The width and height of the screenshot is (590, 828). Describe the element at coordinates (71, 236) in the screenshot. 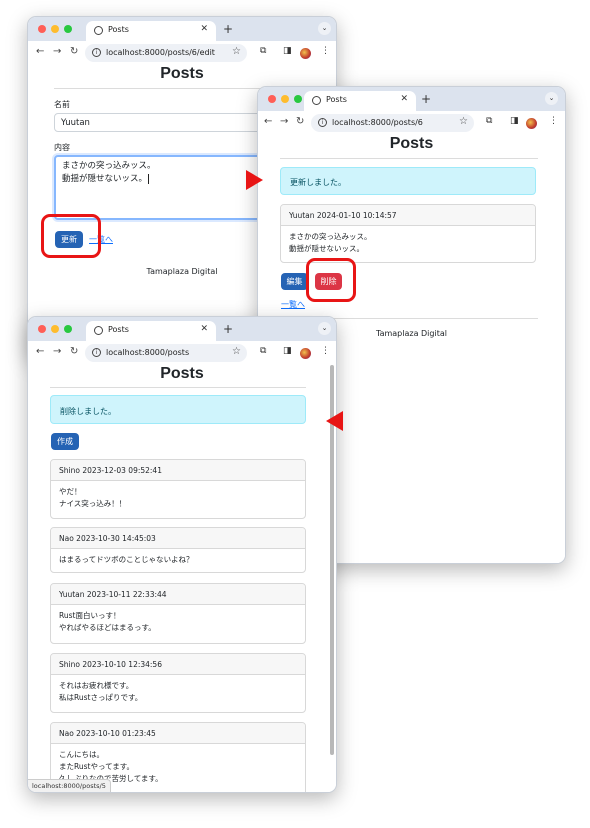

I see `update-button-highlight` at that location.